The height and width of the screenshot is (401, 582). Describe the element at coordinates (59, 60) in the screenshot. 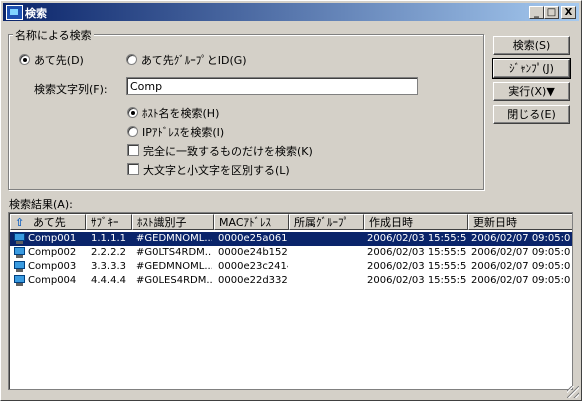

I see `radio-destination-label: あて先(D)` at that location.